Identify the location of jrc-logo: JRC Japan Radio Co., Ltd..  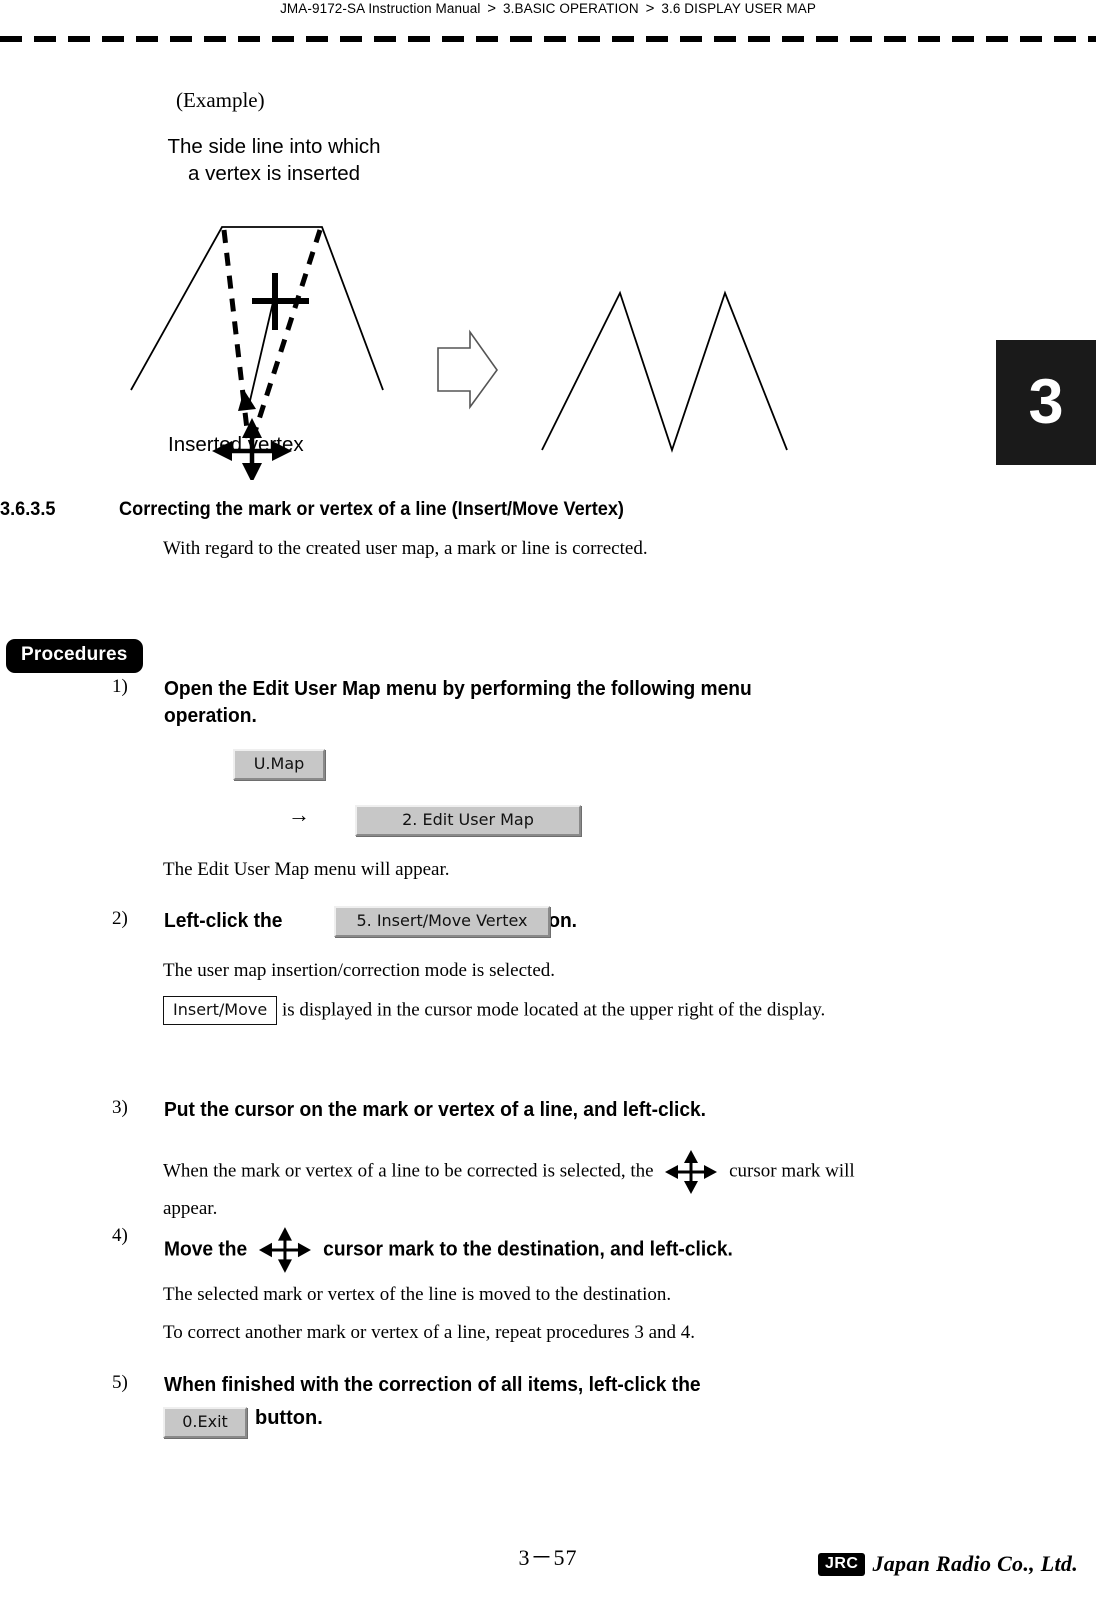
(947, 1564).